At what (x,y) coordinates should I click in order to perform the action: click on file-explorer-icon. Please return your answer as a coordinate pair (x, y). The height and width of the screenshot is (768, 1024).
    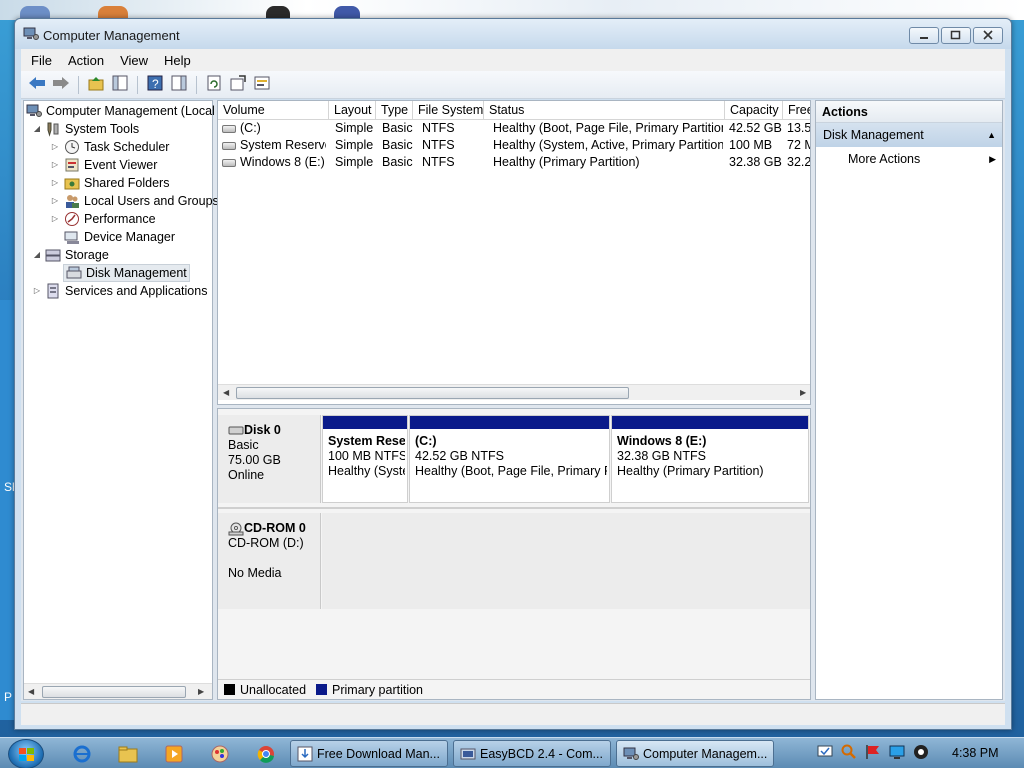
    Looking at the image, I should click on (128, 754).